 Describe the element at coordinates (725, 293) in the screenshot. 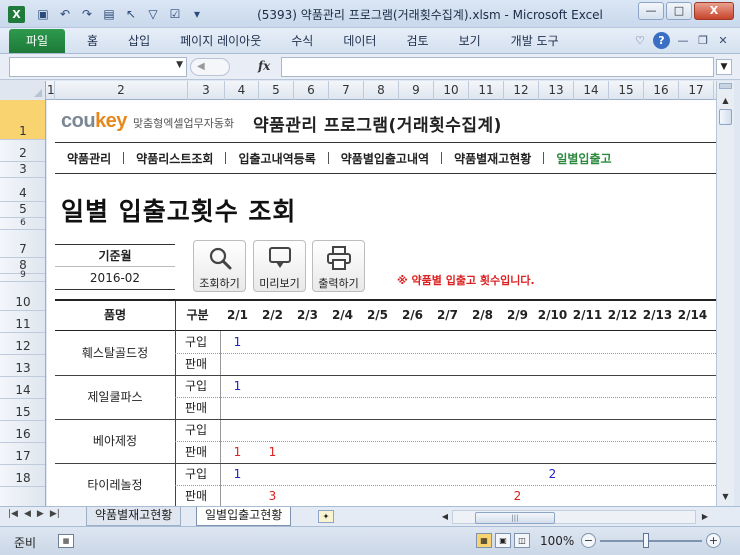

I see `vertical-scrollbar: ▲ ▼` at that location.